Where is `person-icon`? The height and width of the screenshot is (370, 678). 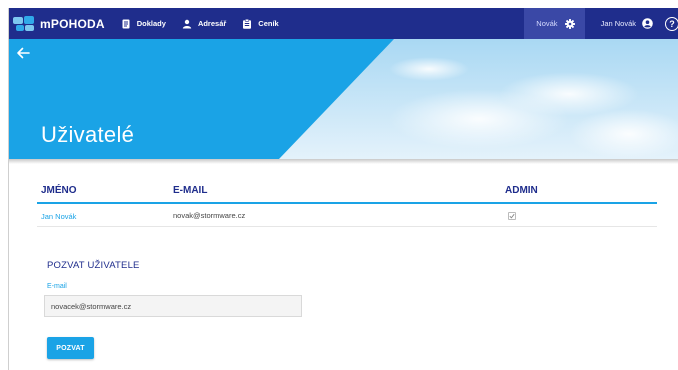
person-icon is located at coordinates (187, 23).